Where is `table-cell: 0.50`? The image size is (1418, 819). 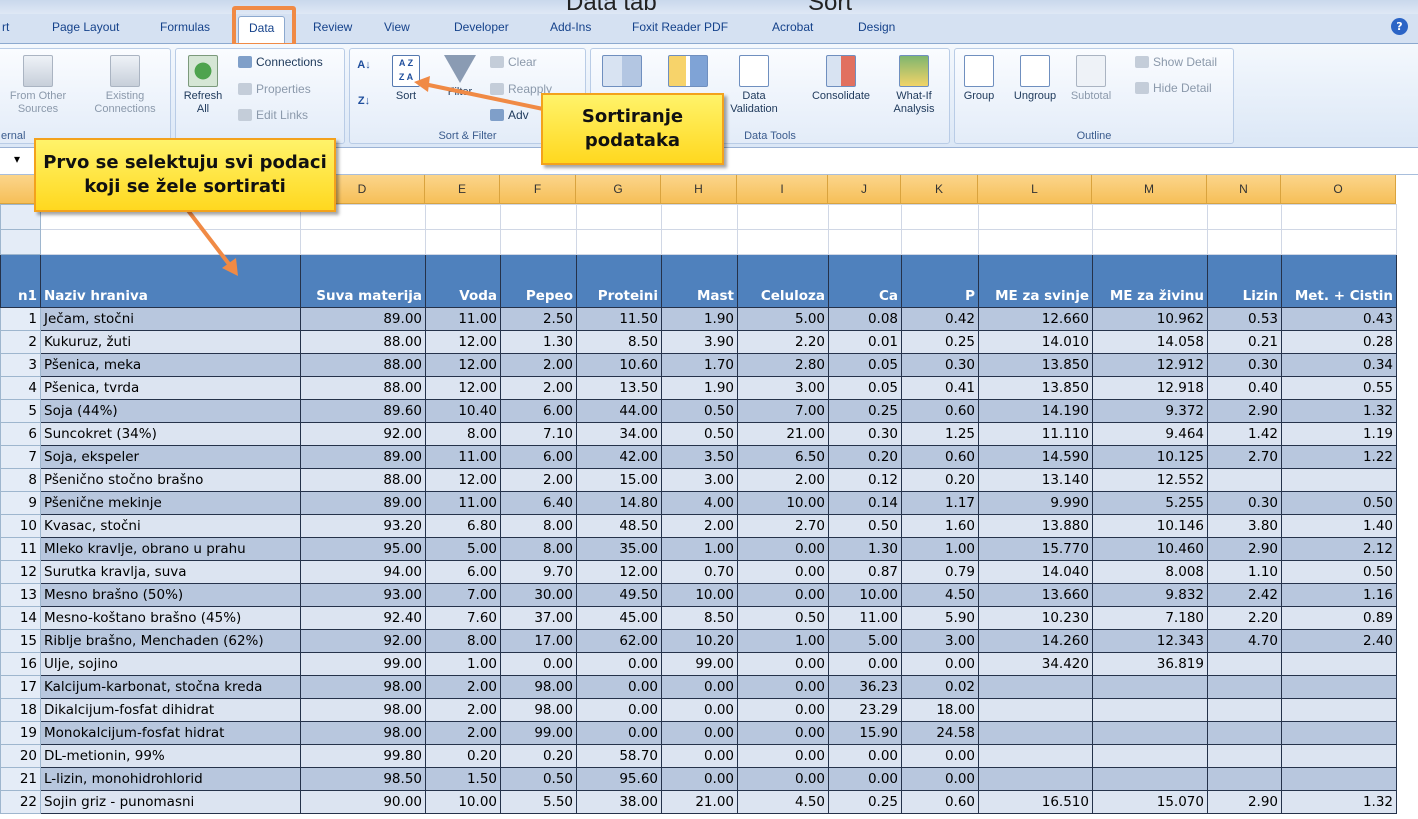
table-cell: 0.50 is located at coordinates (783, 618).